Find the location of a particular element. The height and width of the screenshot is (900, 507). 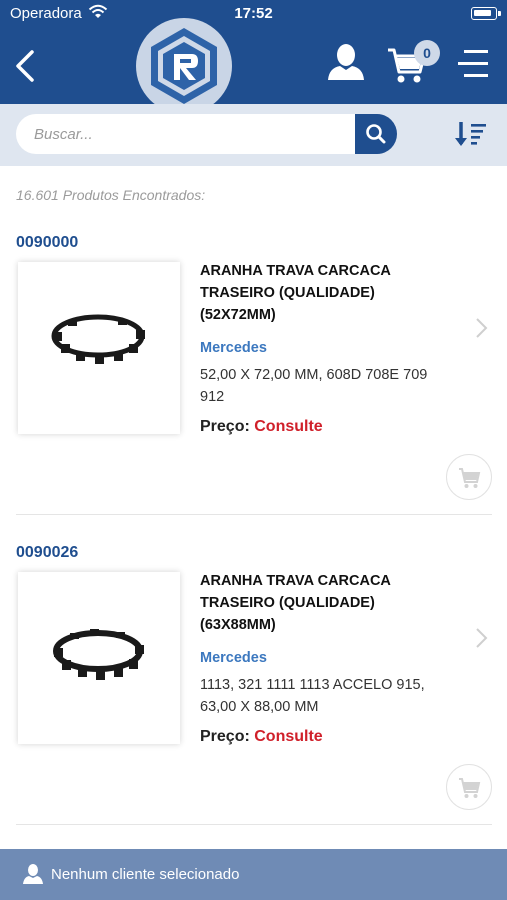

search-button is located at coordinates (376, 134).